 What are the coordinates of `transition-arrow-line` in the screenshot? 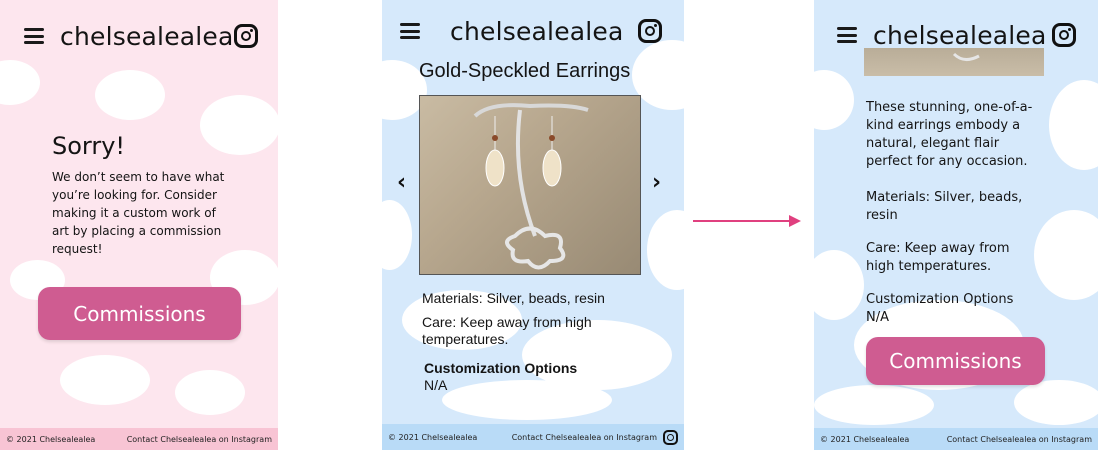 It's located at (742, 221).